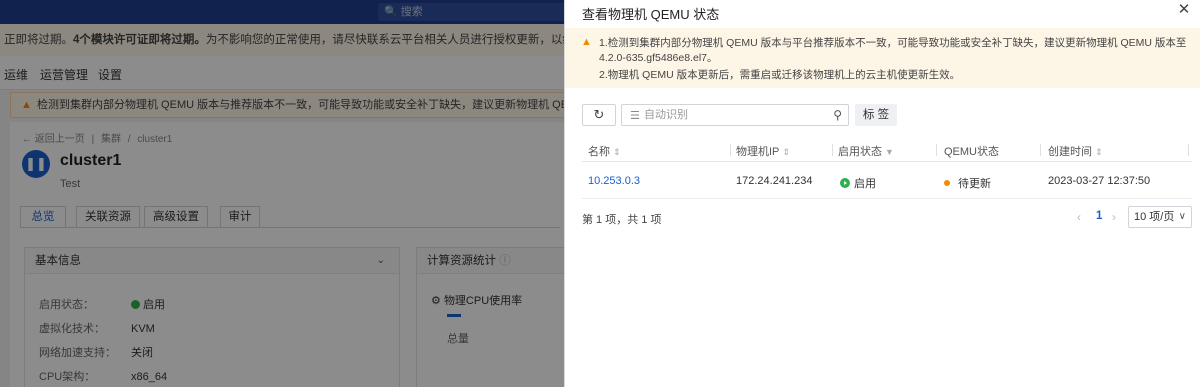 Image resolution: width=1200 pixels, height=387 pixels. I want to click on table-header: 名称⇕ 物理机IP⇕ 启用状态▼ QEMU状态 创建时间⇕, so click(887, 150).